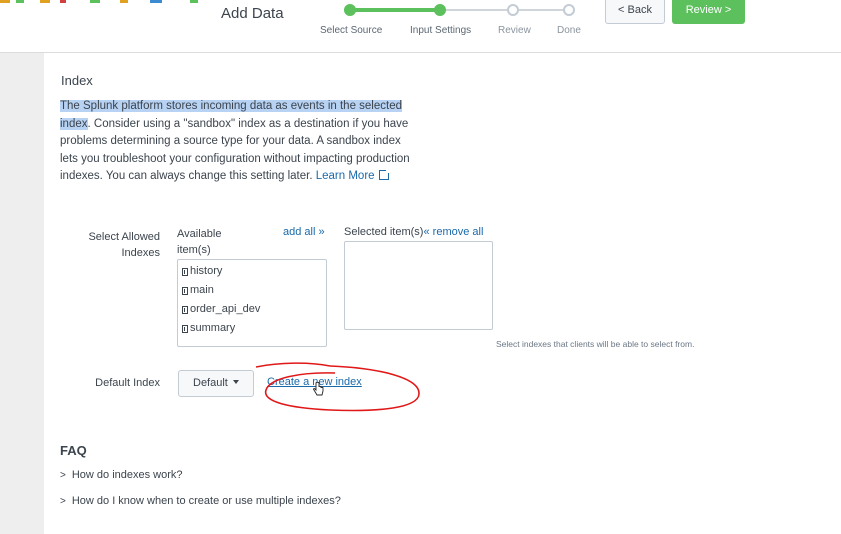  Describe the element at coordinates (127, 475) in the screenshot. I see `faq-item-label: How do indexes work?` at that location.